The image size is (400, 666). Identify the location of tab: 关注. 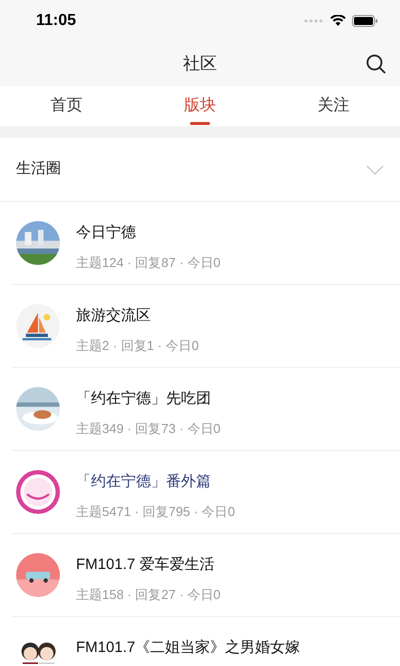
(333, 106).